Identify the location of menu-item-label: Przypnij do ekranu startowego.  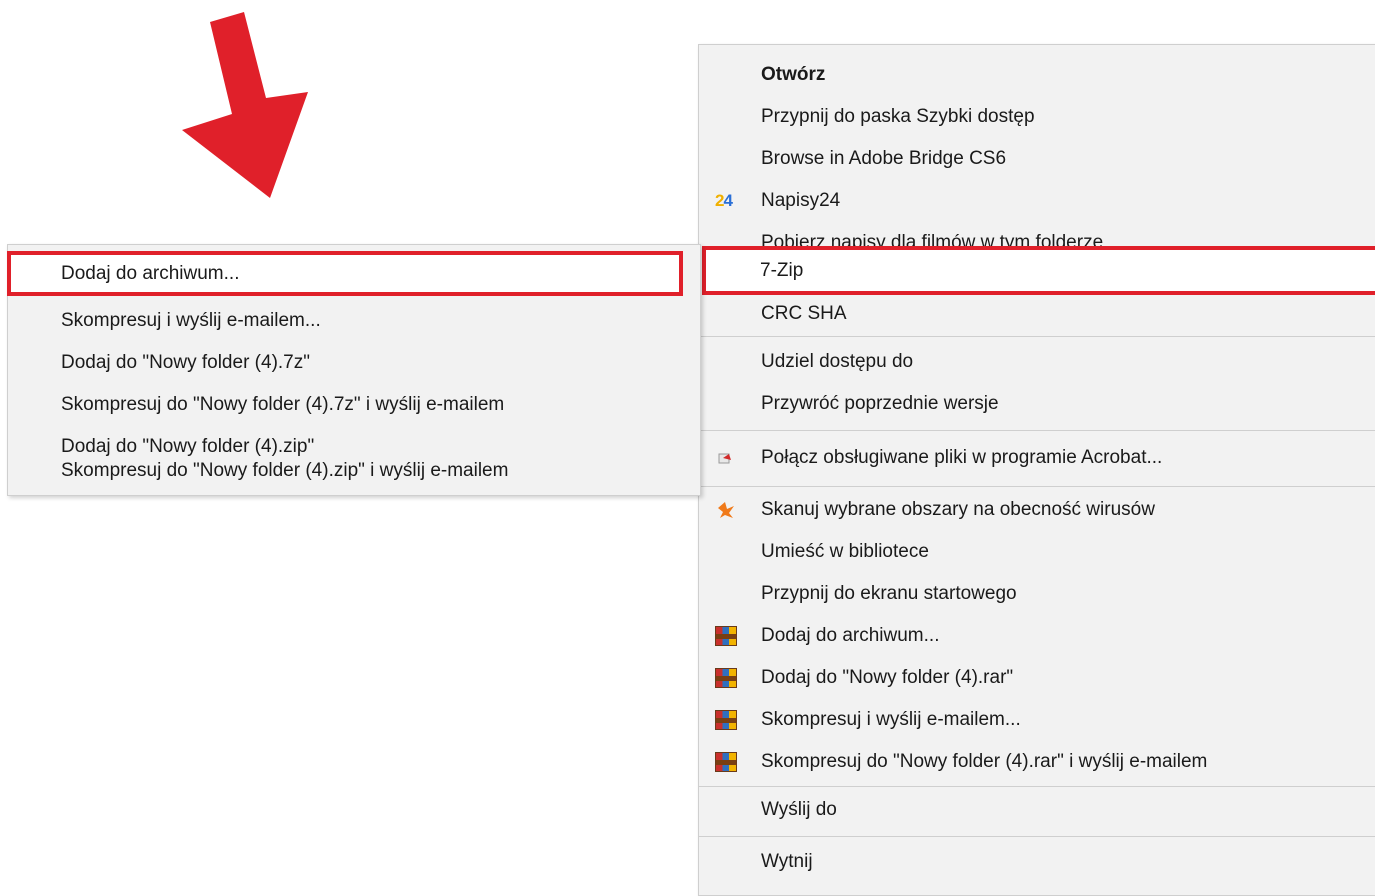
(889, 593).